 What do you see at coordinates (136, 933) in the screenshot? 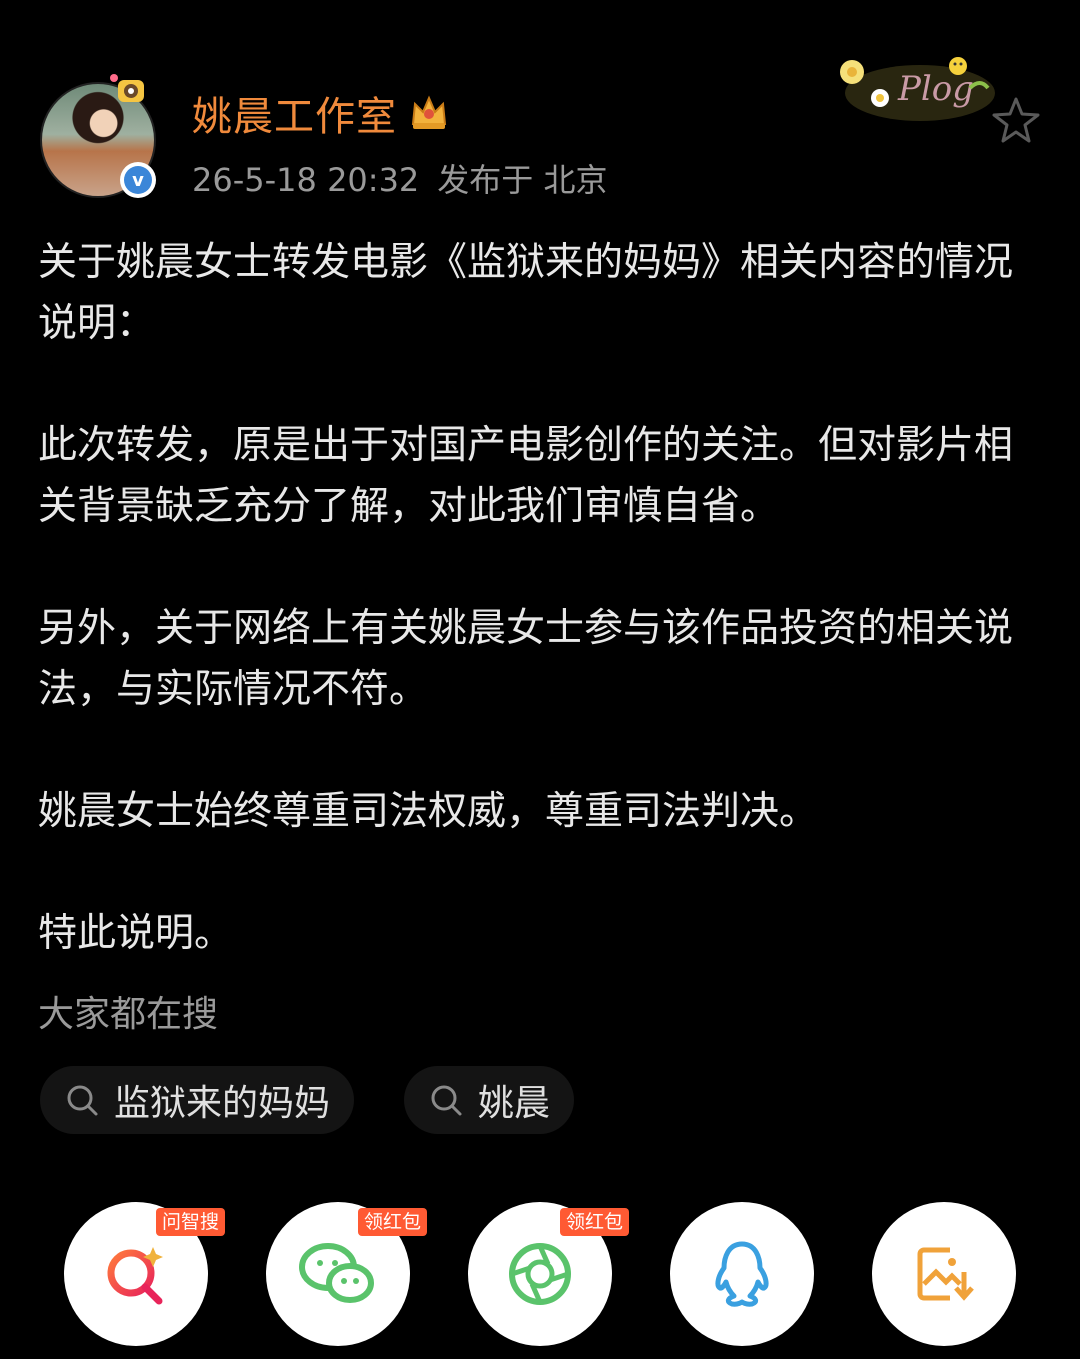
I see `post-paragraph: 特此说明。` at bounding box center [136, 933].